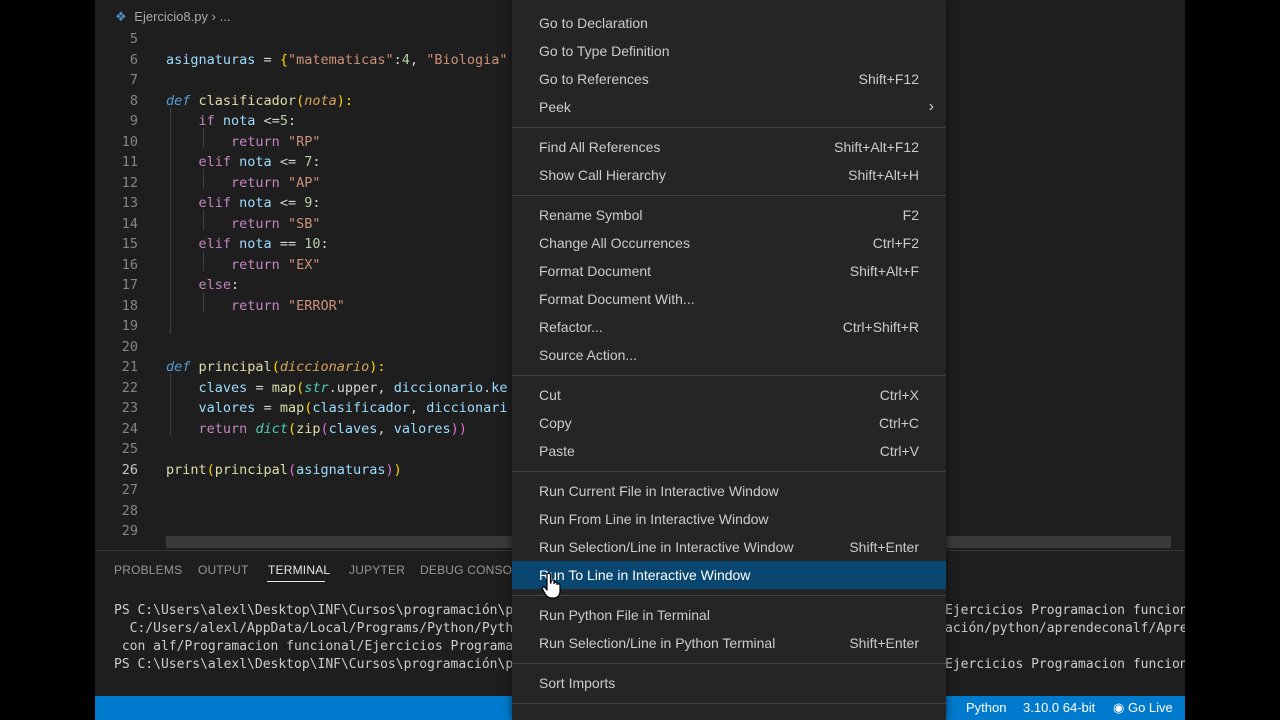 This screenshot has height=720, width=1280. Describe the element at coordinates (337, 408) in the screenshot. I see `code-text: valores = map(clasificador, diccionari` at that location.